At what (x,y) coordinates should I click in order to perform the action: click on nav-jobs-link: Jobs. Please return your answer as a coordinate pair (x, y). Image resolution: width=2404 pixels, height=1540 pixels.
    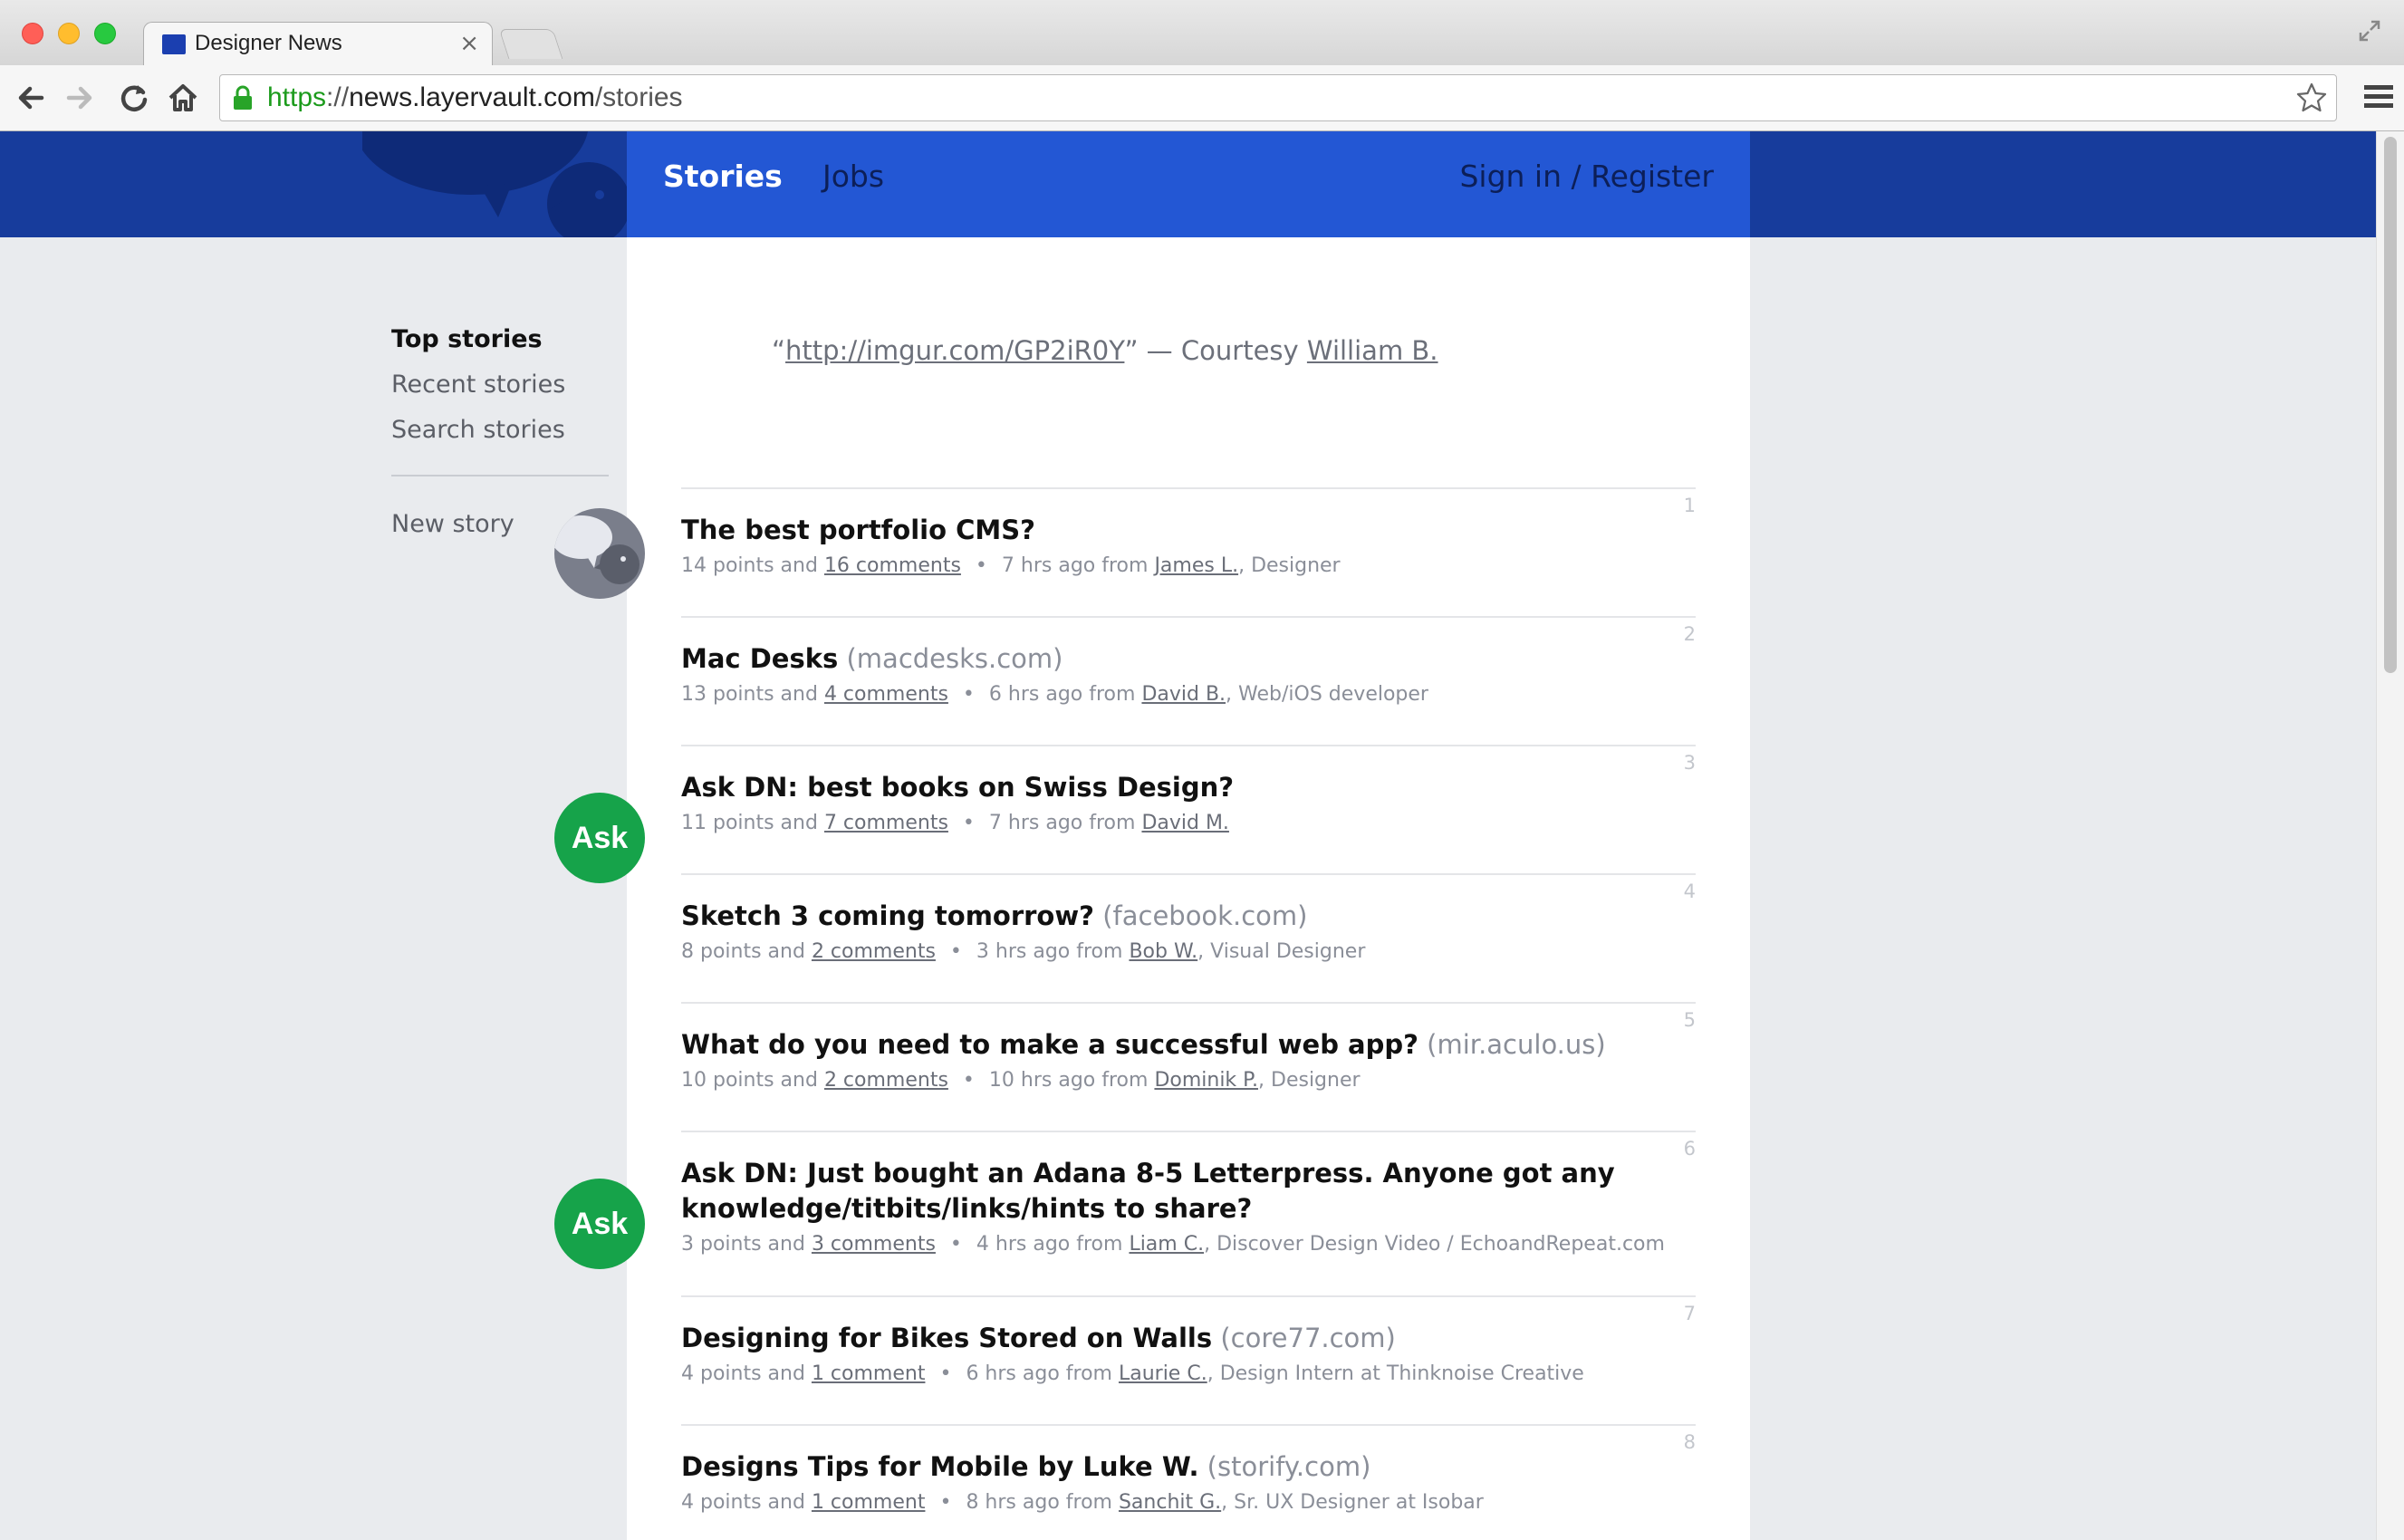
    Looking at the image, I should click on (853, 176).